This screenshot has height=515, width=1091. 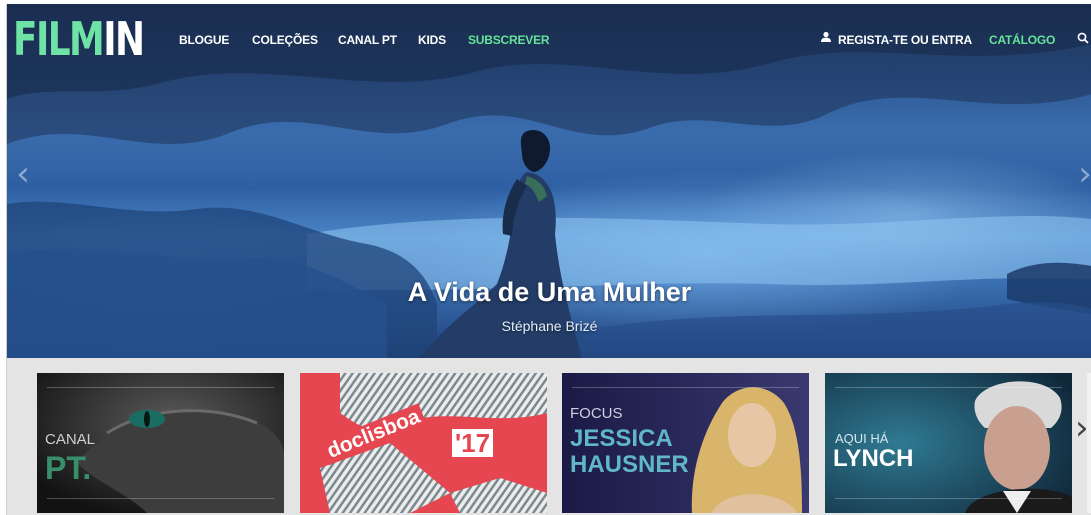 What do you see at coordinates (473, 443) in the screenshot?
I see `card-year-label: '17` at bounding box center [473, 443].